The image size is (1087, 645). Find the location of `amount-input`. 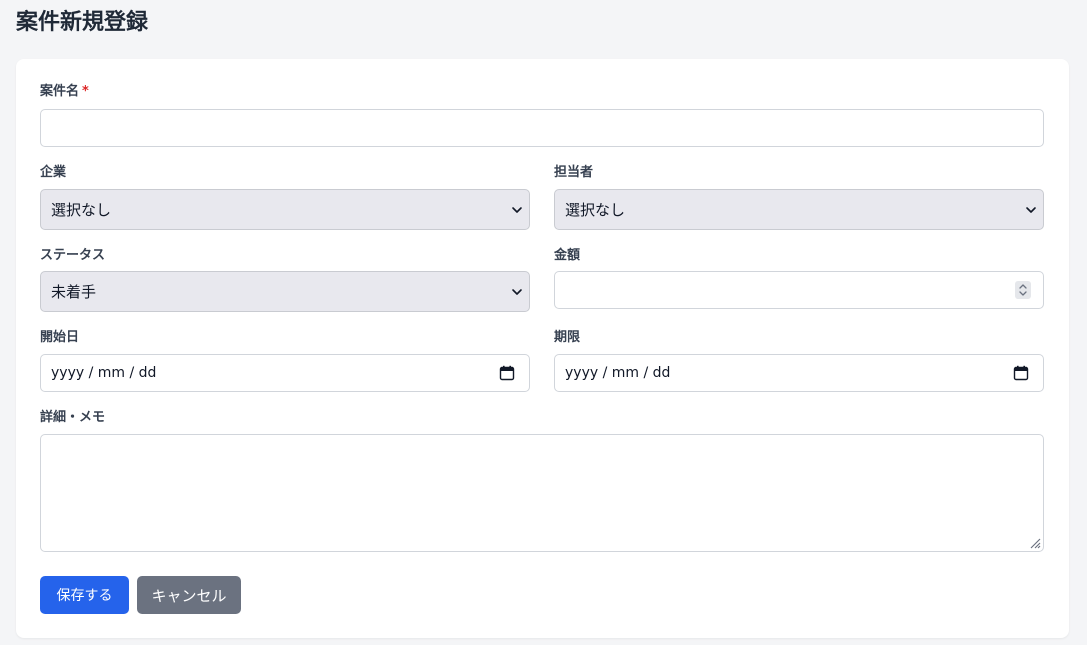

amount-input is located at coordinates (799, 290).